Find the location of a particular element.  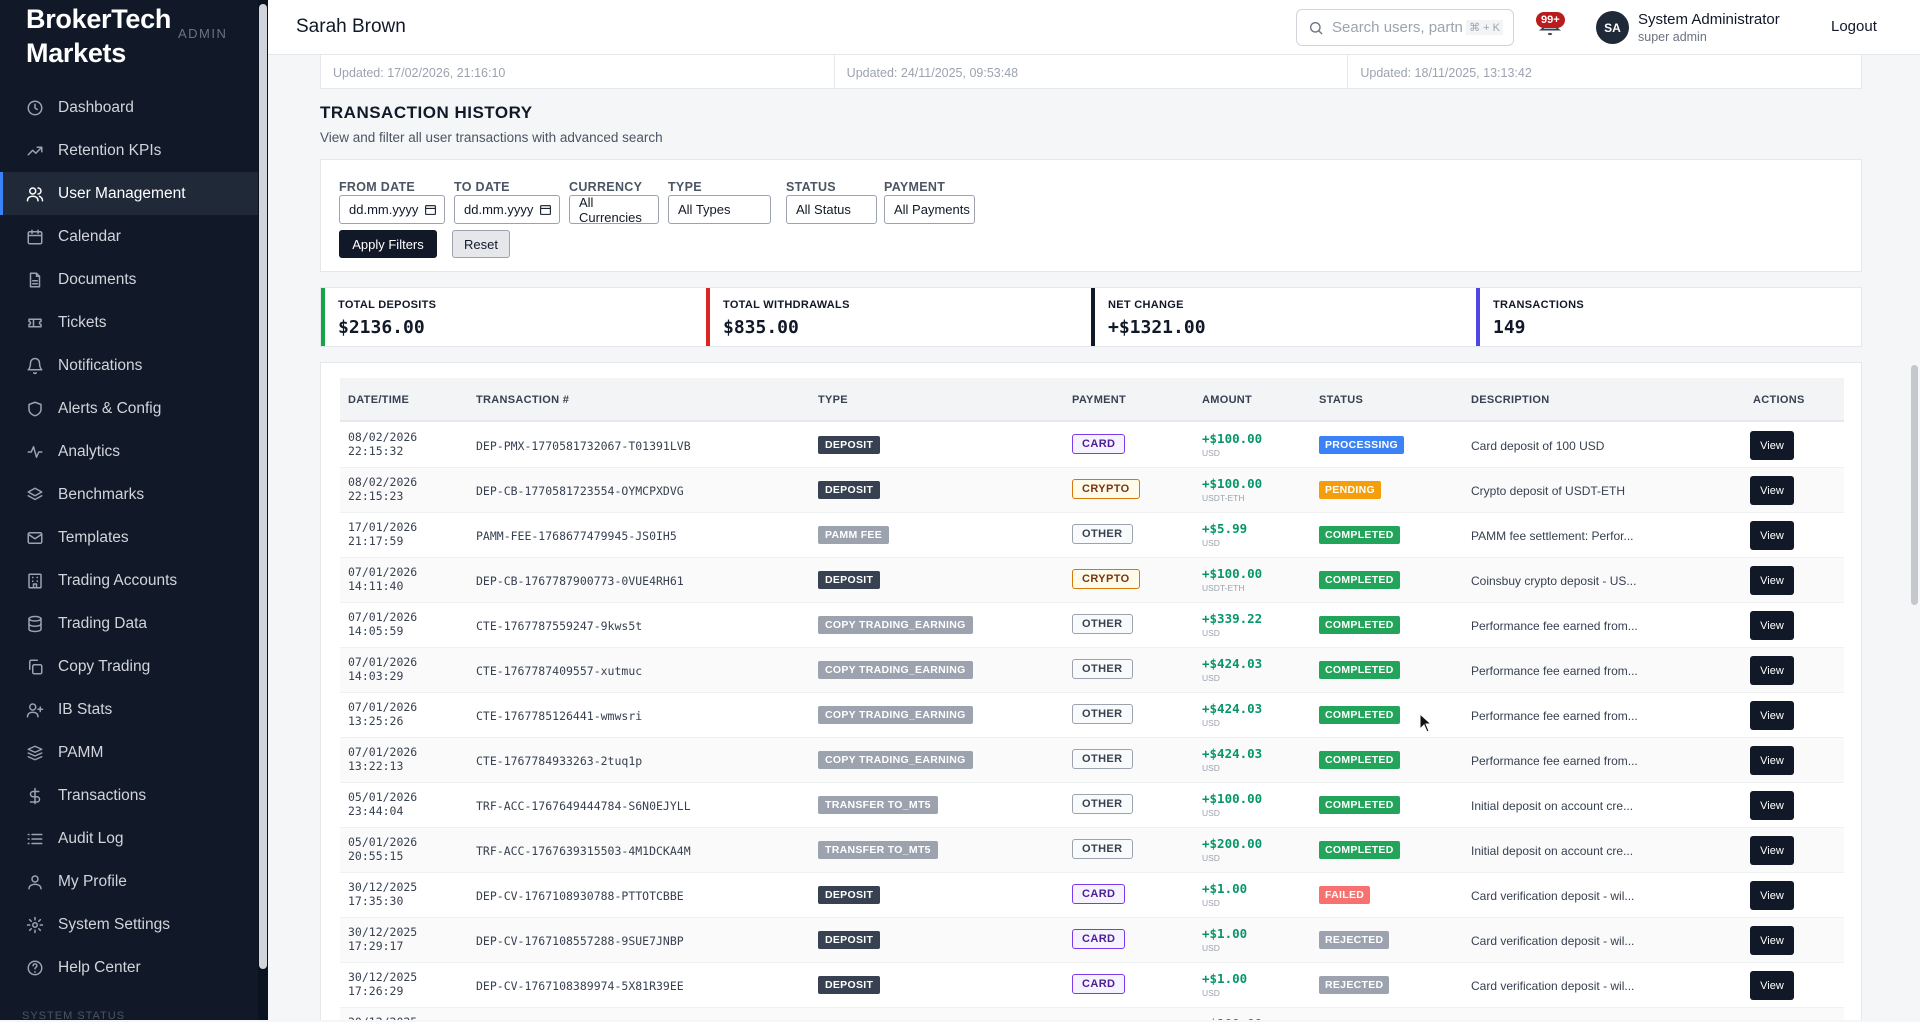

sidebar-item-ib-stats: IB Stats is located at coordinates (129, 709).